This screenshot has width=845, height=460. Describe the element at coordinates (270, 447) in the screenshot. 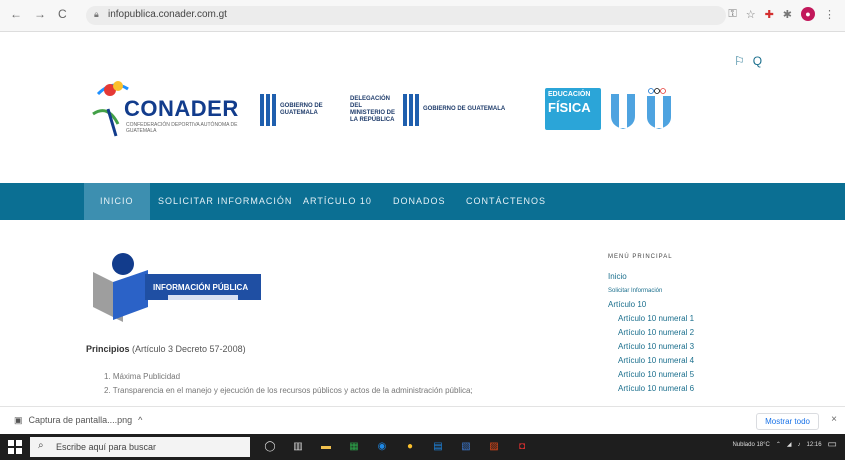

I see `task-view-icon: ◯` at that location.